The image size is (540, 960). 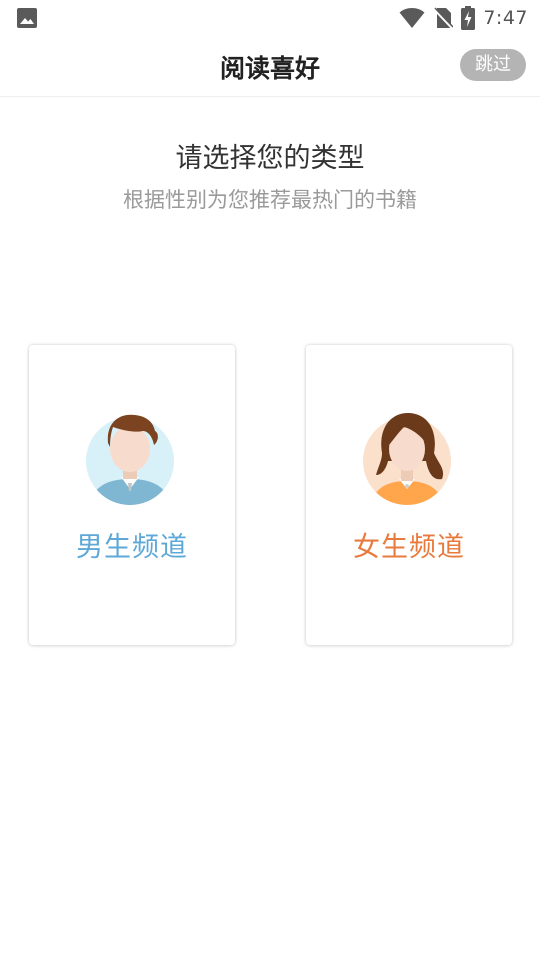 I want to click on page-title: 阅读喜好, so click(x=269, y=68).